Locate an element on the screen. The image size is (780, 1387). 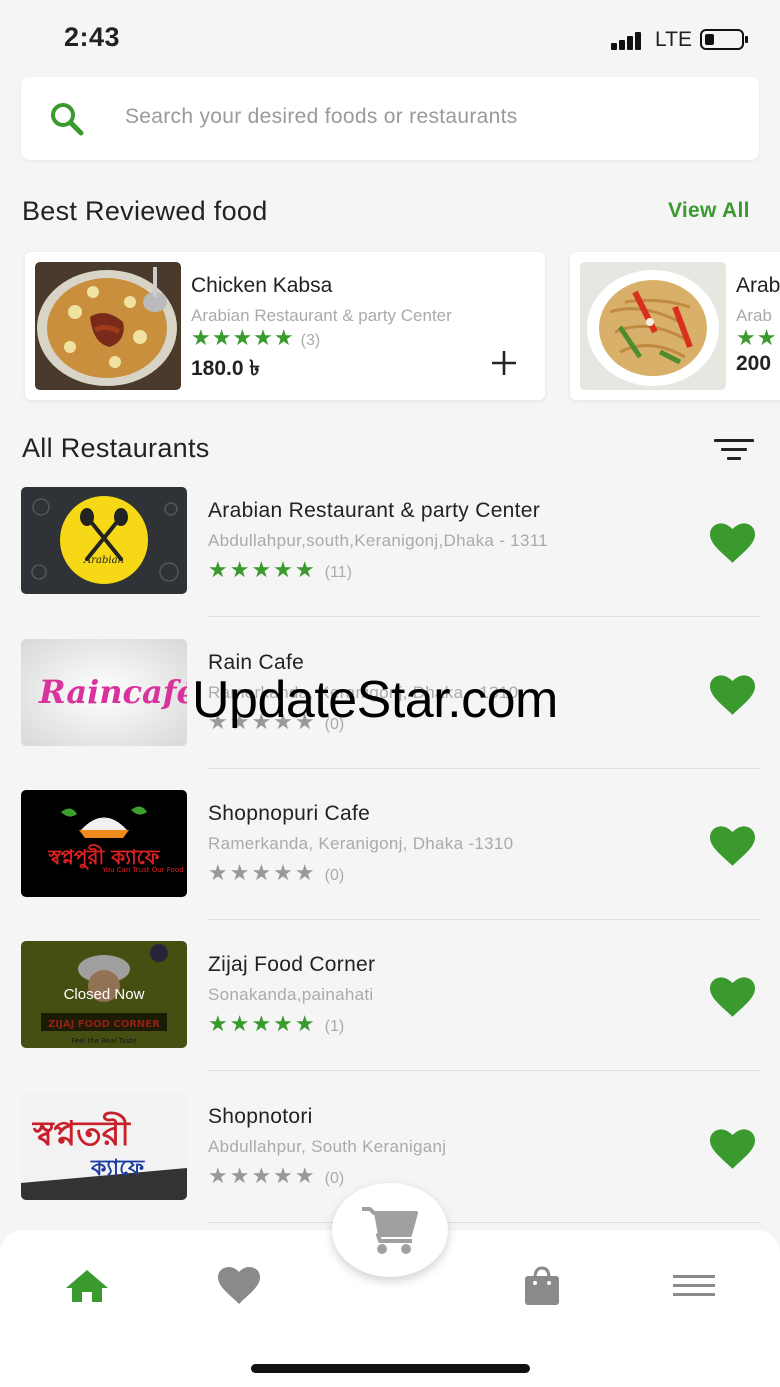
battery-icon is located at coordinates (724, 39).